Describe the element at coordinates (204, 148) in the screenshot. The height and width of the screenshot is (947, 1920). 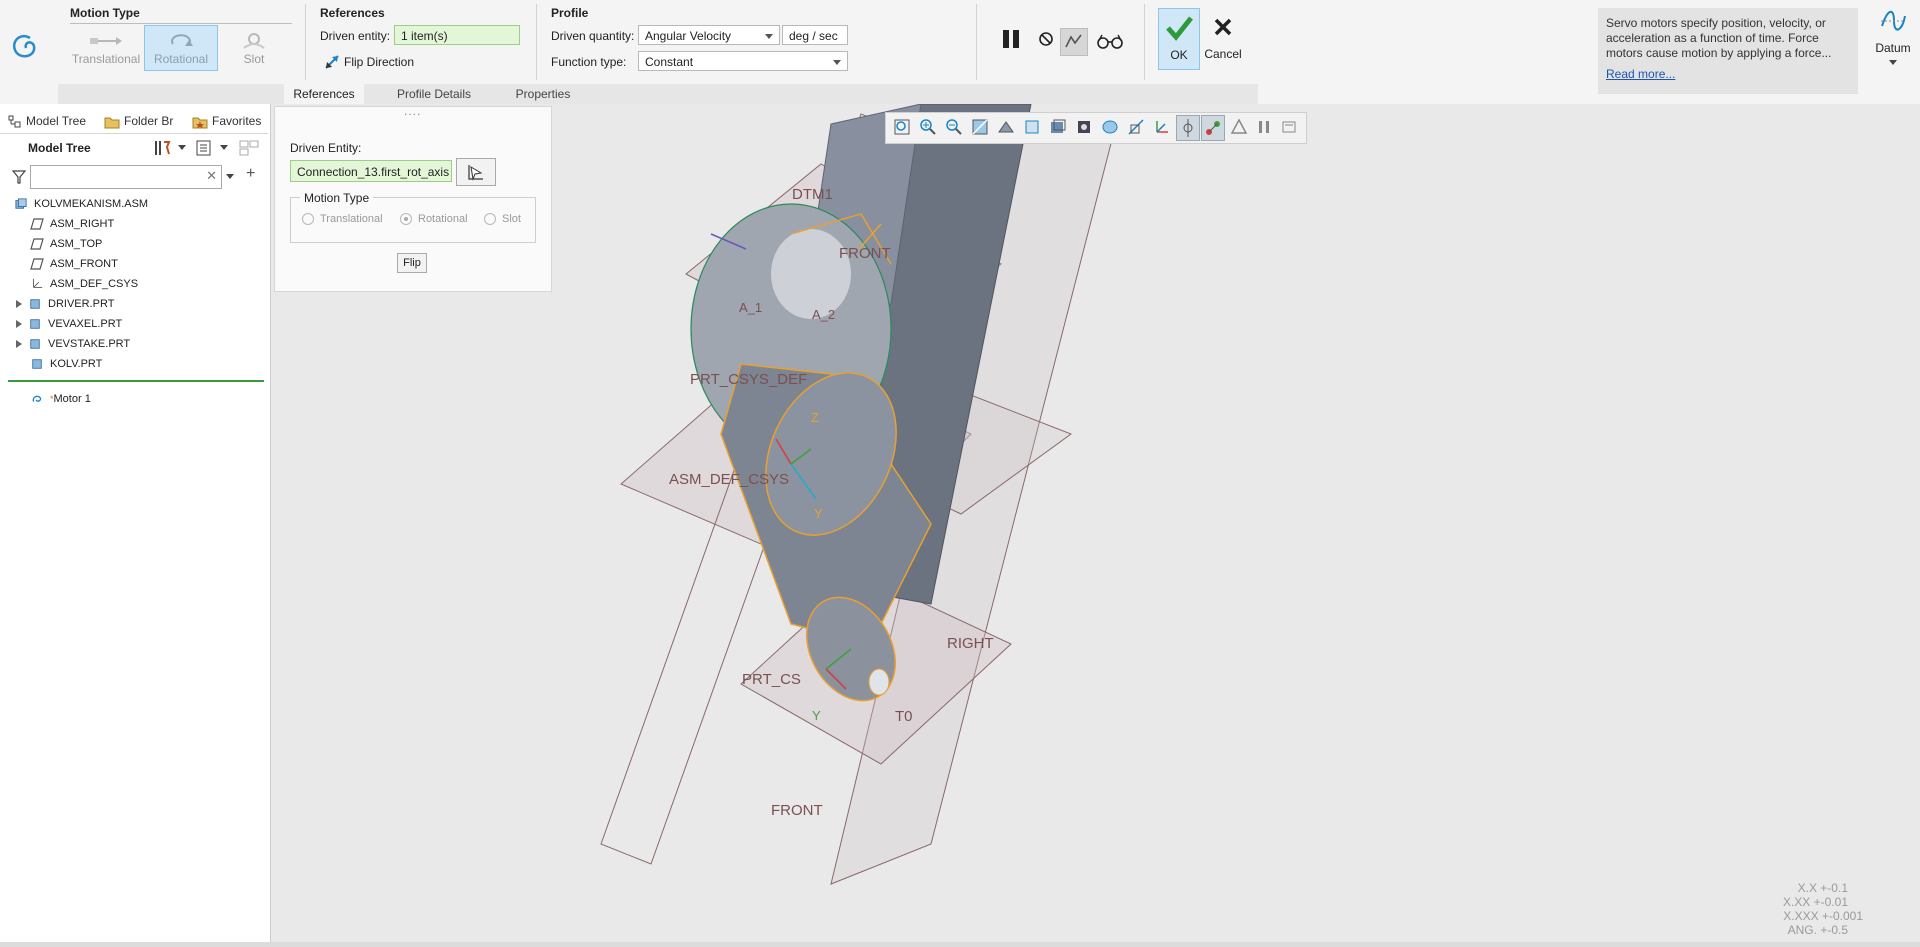
I see `show-icon` at that location.